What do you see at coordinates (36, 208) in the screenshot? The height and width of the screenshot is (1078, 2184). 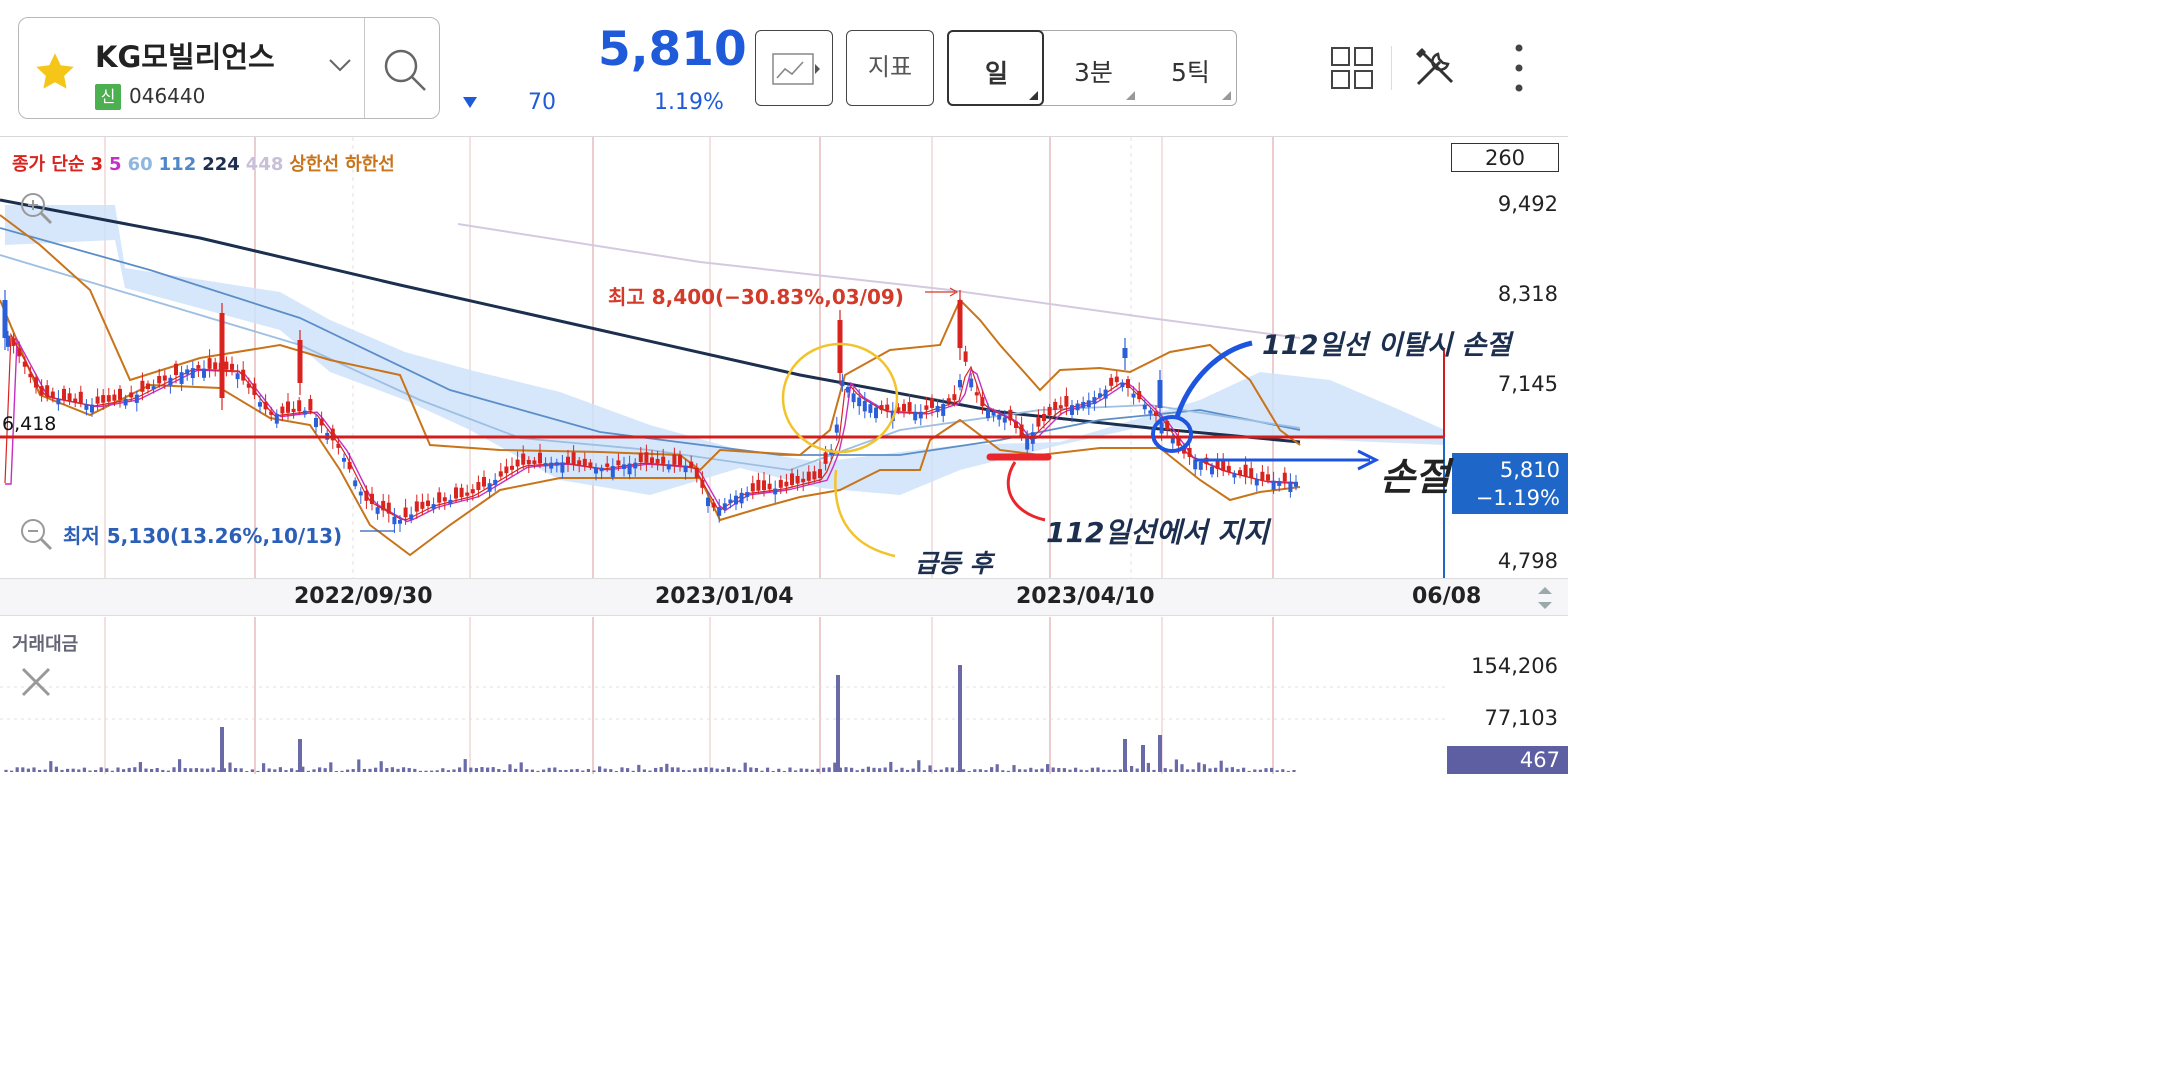 I see `zoom-in-icon` at bounding box center [36, 208].